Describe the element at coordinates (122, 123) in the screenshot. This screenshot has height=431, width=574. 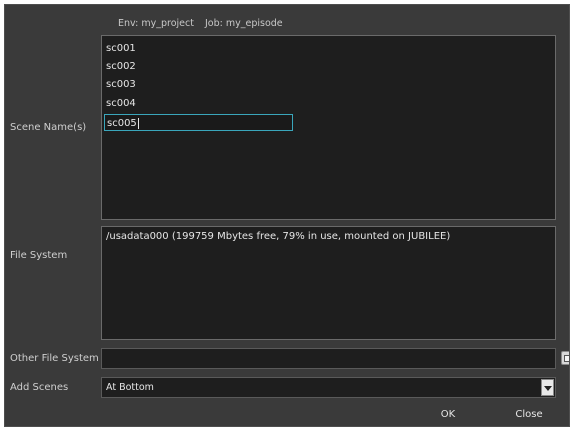
I see `scene-edit-text: sc005` at that location.